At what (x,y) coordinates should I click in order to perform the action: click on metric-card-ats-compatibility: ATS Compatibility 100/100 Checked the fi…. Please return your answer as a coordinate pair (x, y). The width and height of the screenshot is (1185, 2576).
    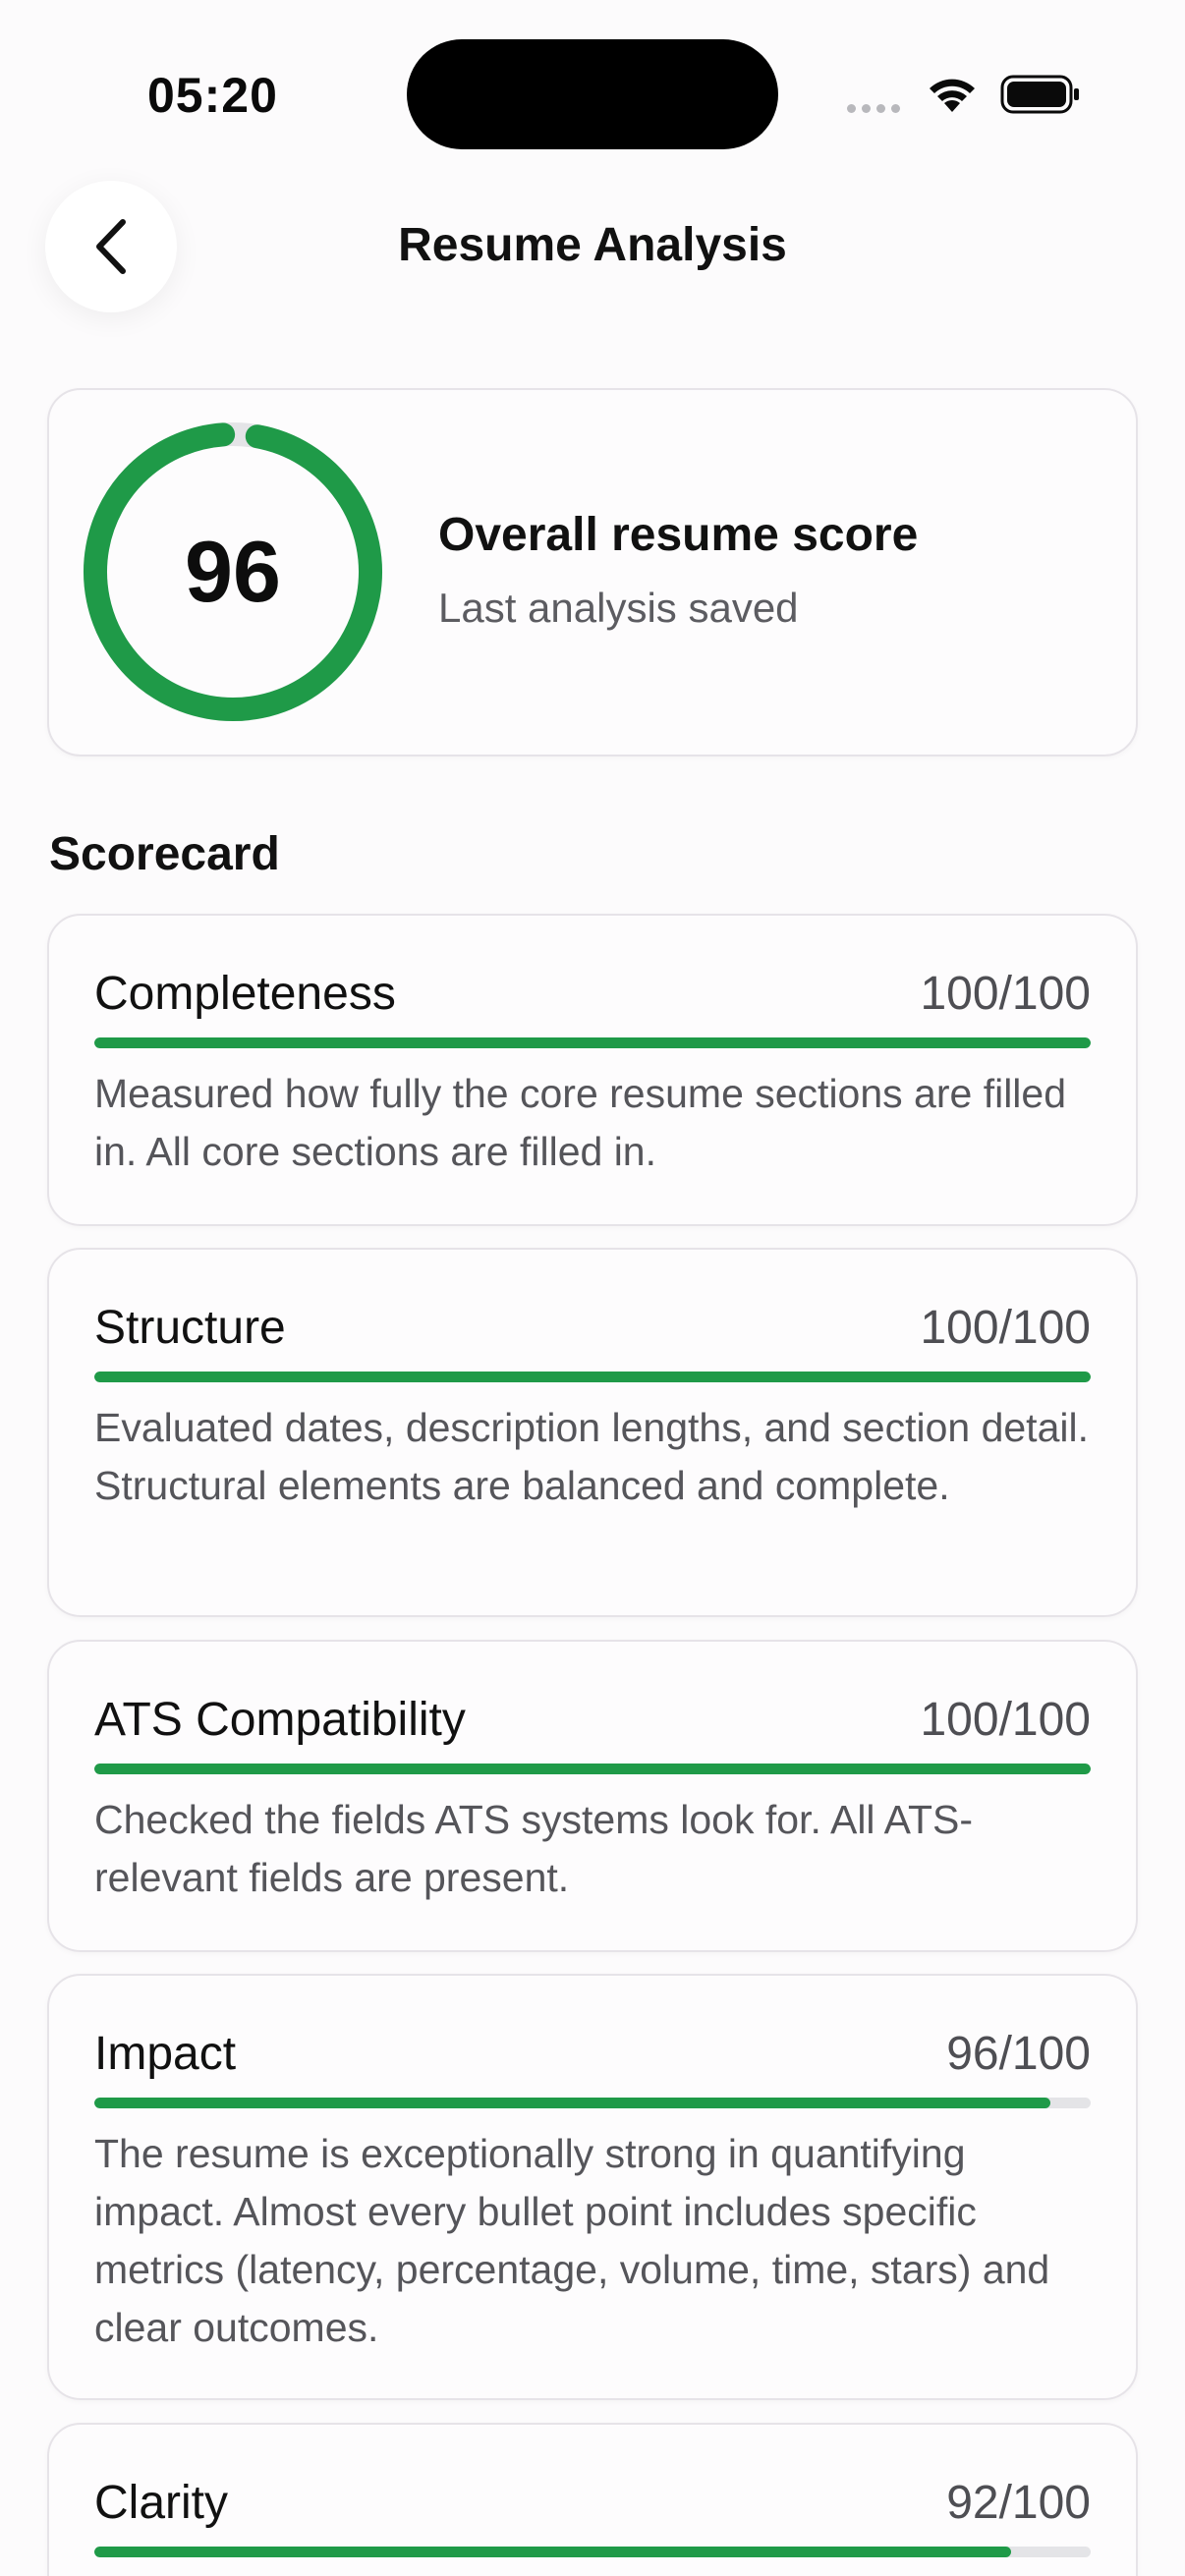
    Looking at the image, I should click on (592, 1796).